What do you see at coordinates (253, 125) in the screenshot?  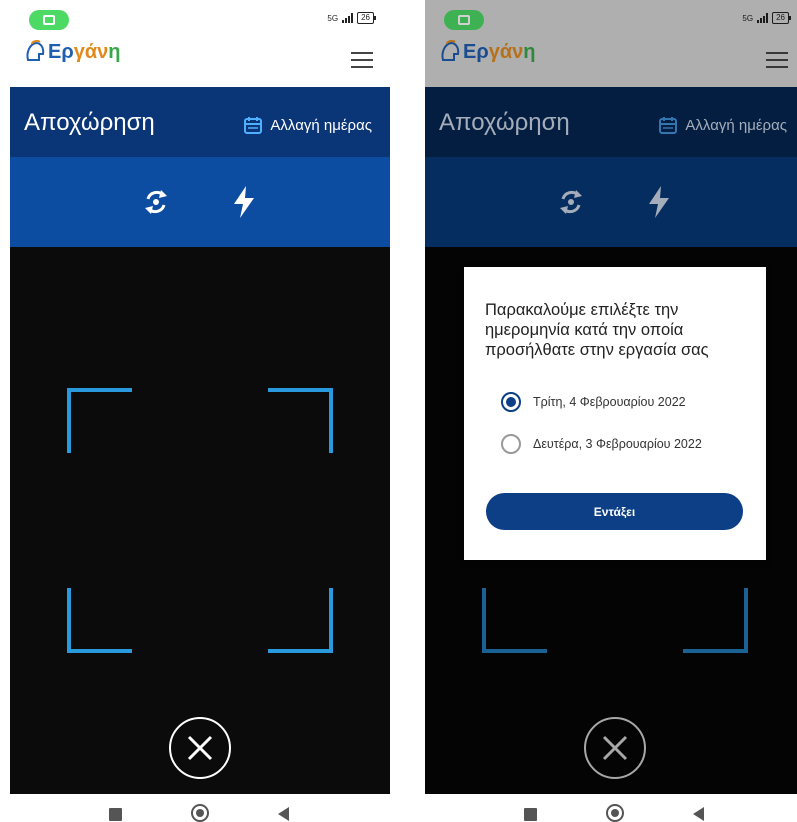 I see `calendar-icon` at bounding box center [253, 125].